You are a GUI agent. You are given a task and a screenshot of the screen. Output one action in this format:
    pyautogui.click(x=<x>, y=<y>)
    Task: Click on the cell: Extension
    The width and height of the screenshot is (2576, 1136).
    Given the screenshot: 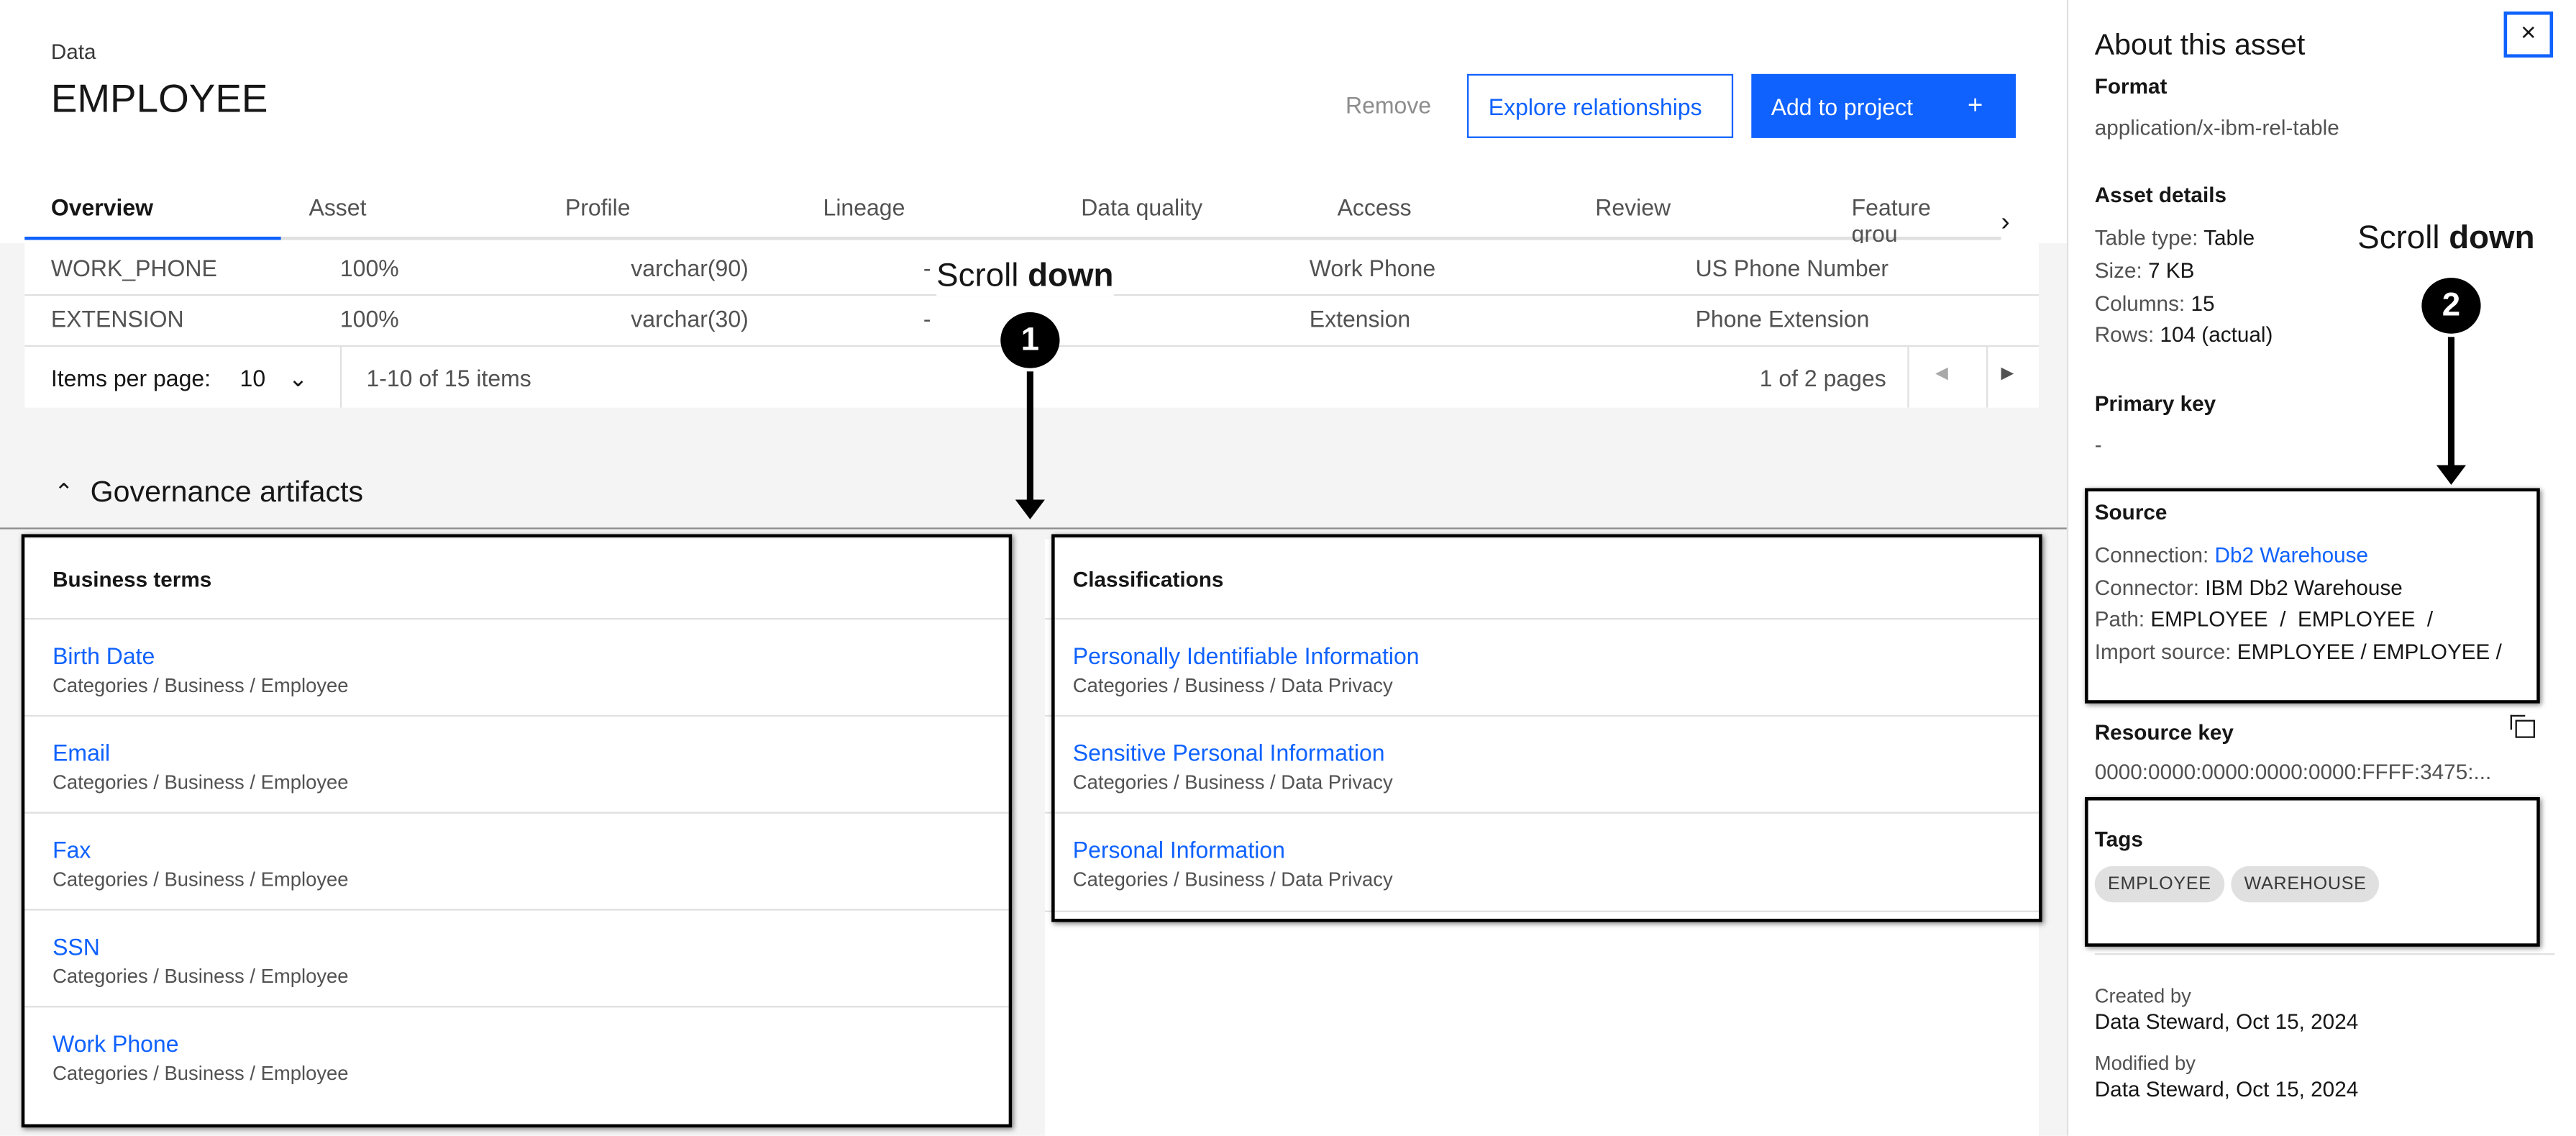 What is the action you would take?
    pyautogui.click(x=1360, y=318)
    